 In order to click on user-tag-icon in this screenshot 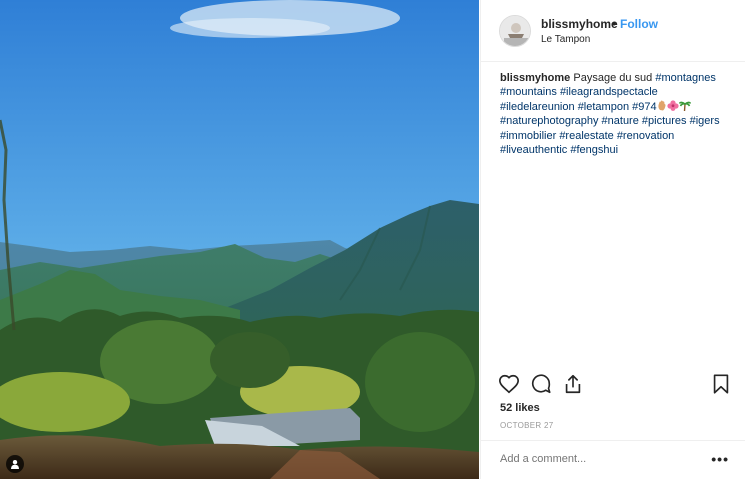, I will do `click(15, 464)`.